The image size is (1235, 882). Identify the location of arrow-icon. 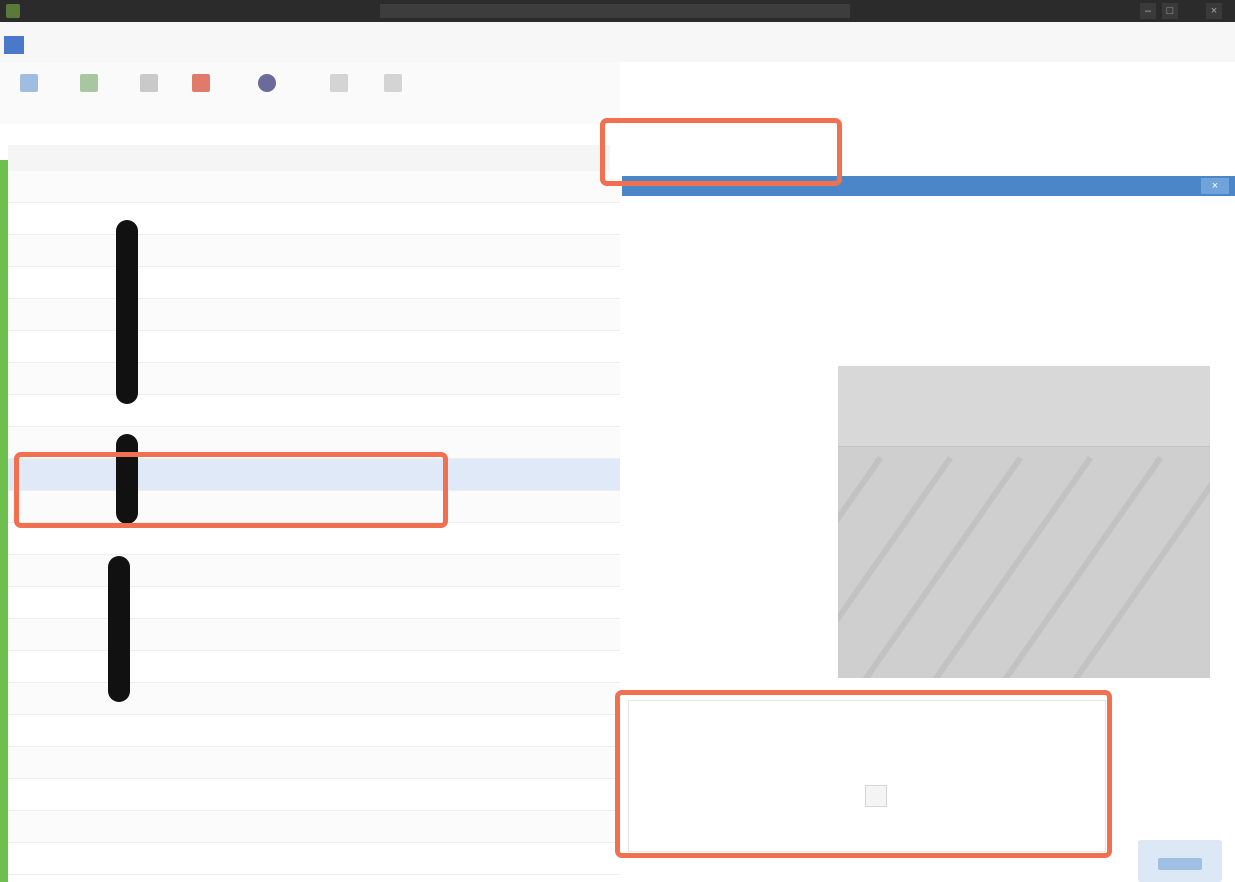
(339, 83).